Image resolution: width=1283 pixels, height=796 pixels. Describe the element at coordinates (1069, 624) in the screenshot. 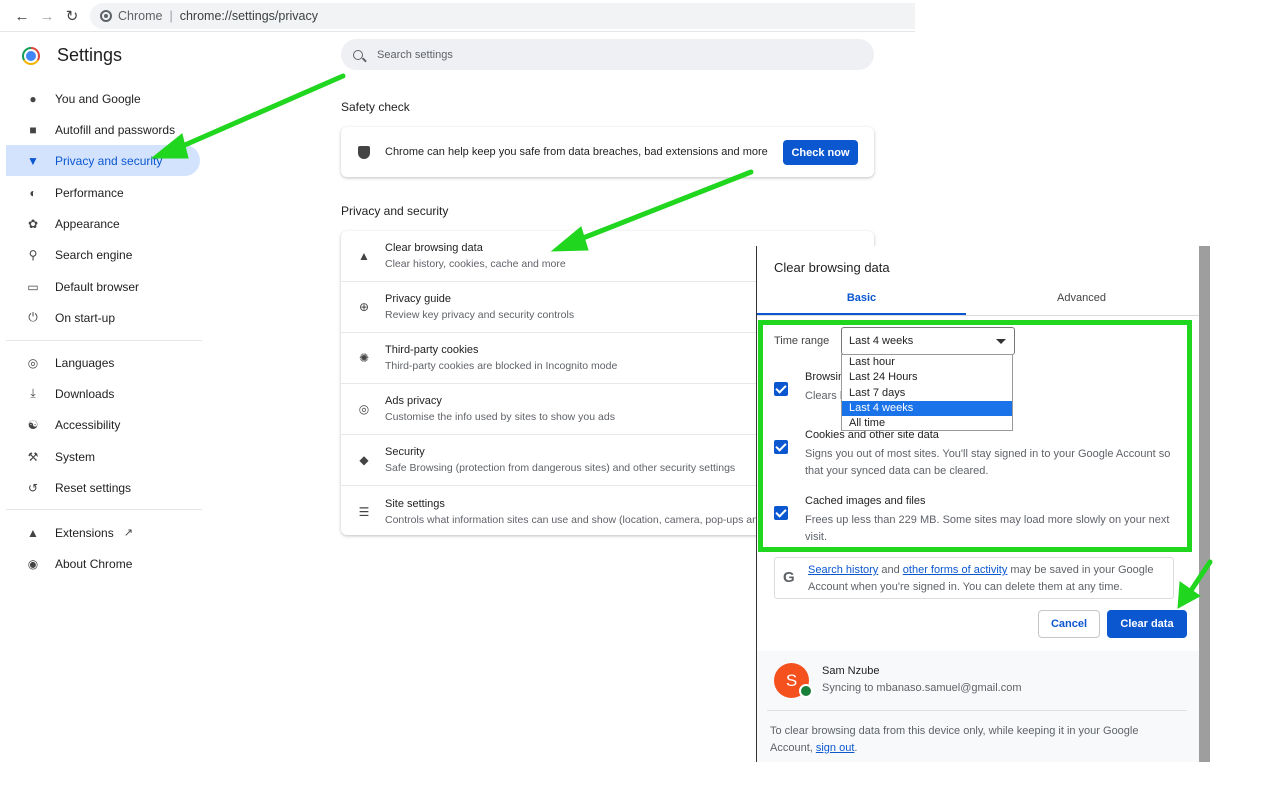

I see `cancel-button: Cancel` at that location.